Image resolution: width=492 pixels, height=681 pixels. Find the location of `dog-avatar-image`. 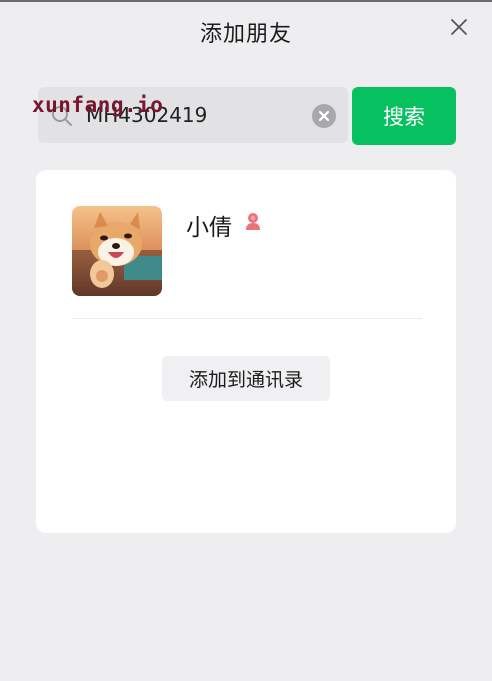

dog-avatar-image is located at coordinates (117, 251).